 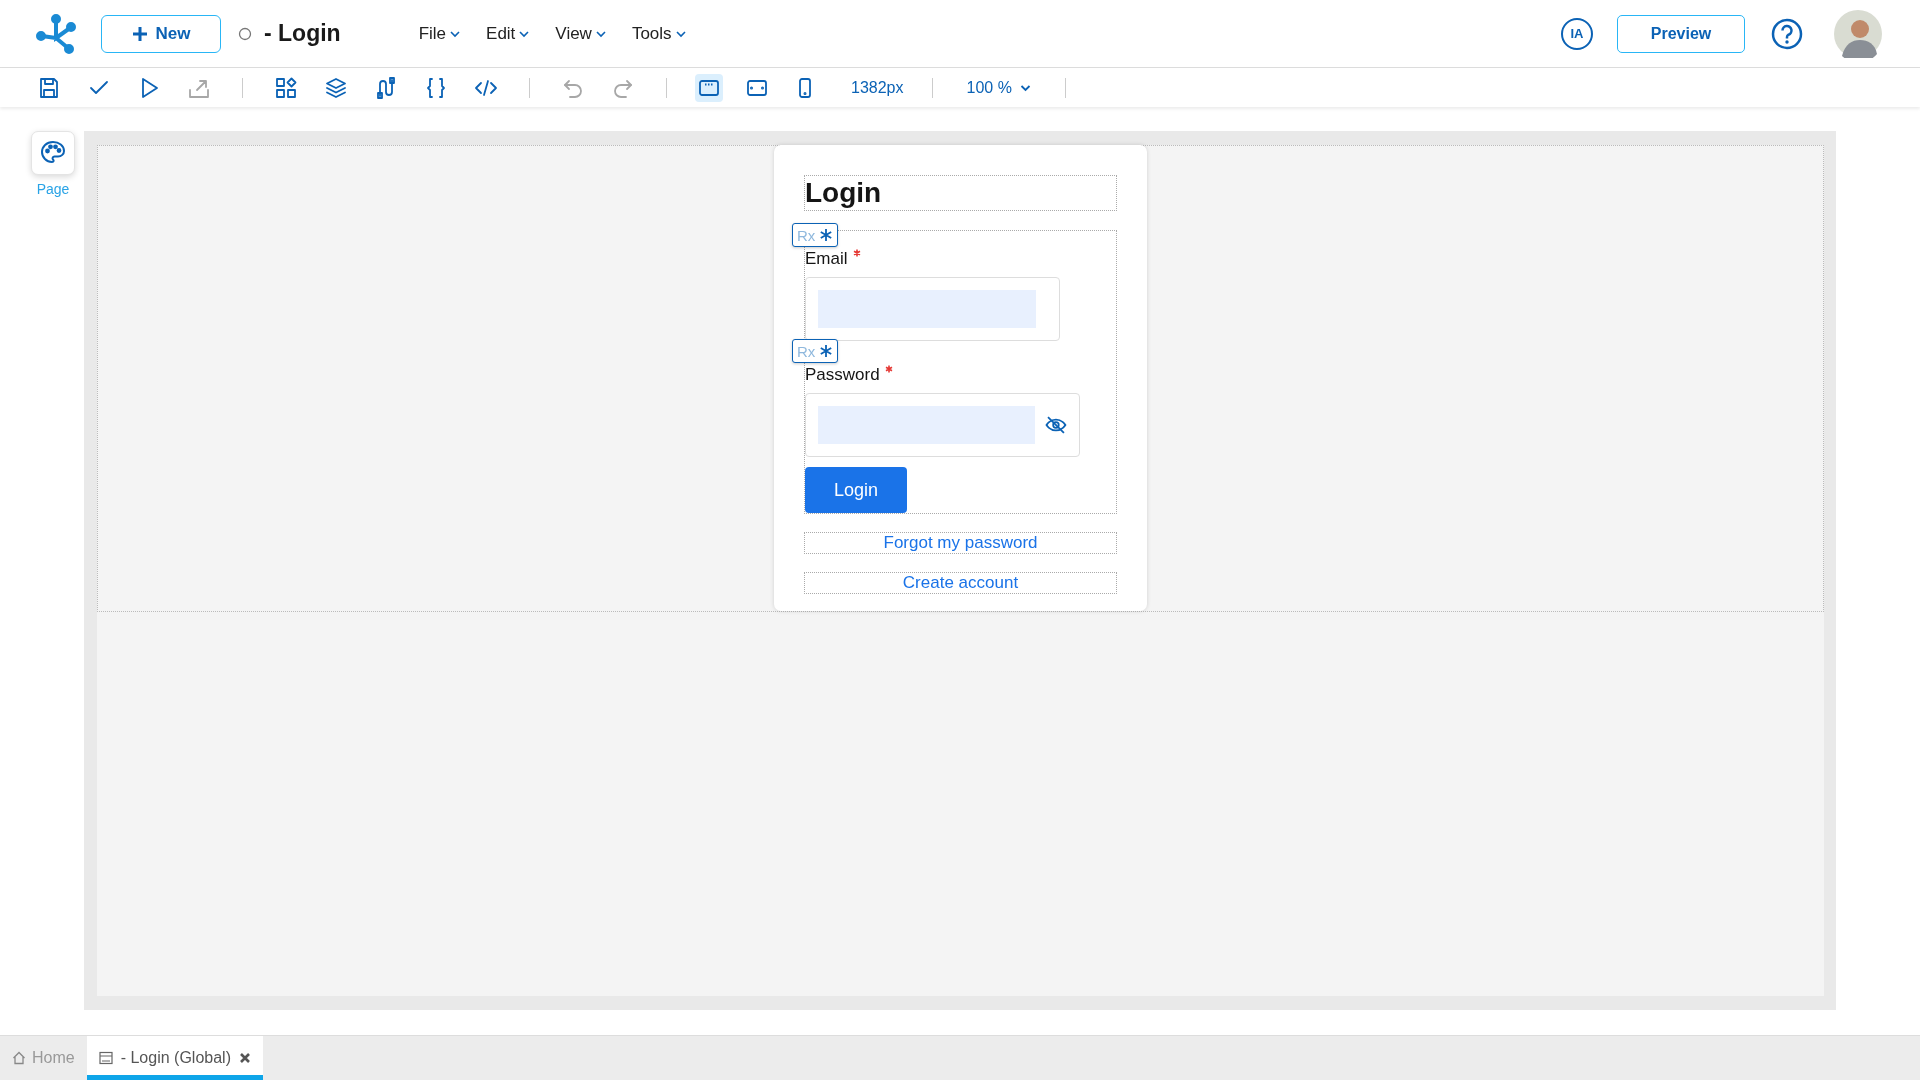 I want to click on flow-icon, so click(x=386, y=87).